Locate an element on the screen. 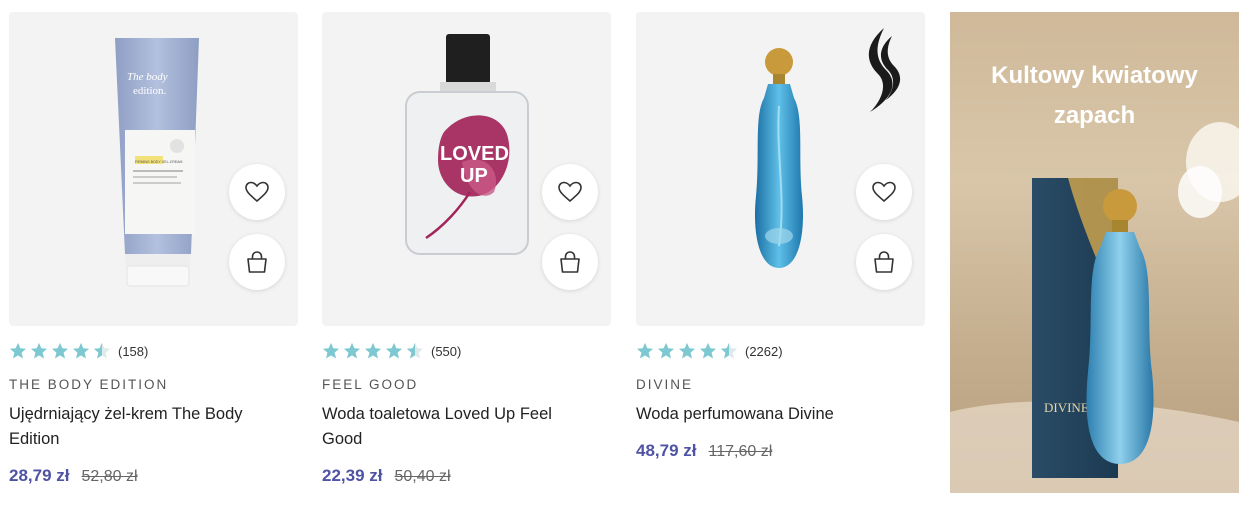 The image size is (1252, 507). promo-title-line1: Kultowy kwiatowy is located at coordinates (1094, 75).